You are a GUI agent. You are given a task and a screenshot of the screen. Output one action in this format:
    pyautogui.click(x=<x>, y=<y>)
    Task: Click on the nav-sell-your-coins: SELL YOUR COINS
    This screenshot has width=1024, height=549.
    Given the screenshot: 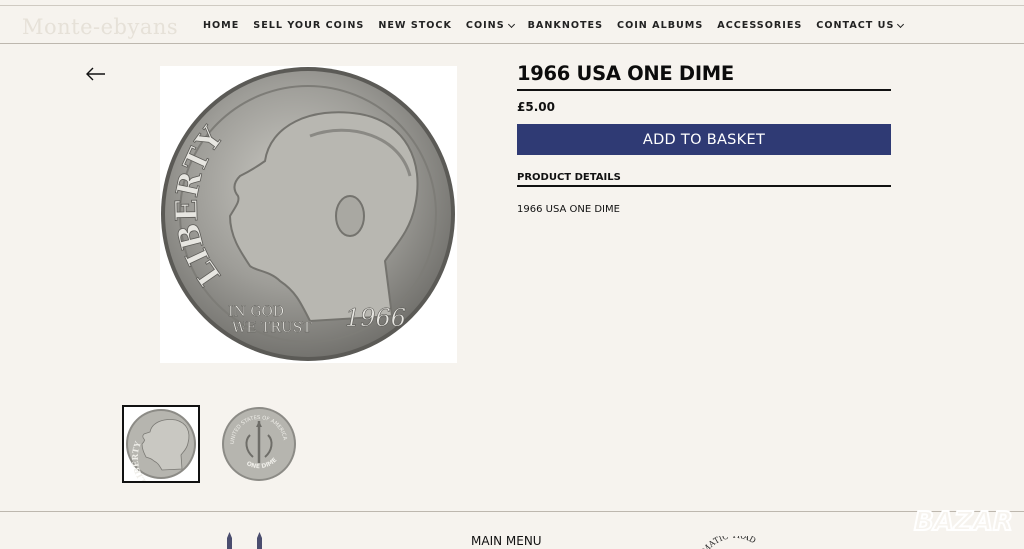 What is the action you would take?
    pyautogui.click(x=308, y=25)
    